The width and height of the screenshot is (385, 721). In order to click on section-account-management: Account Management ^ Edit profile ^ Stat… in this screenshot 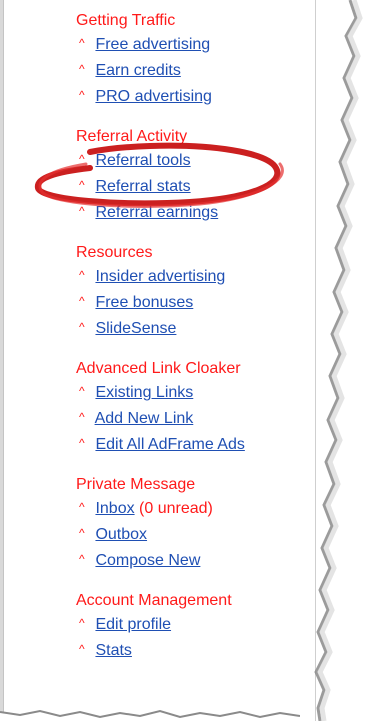, I will do `click(196, 627)`.